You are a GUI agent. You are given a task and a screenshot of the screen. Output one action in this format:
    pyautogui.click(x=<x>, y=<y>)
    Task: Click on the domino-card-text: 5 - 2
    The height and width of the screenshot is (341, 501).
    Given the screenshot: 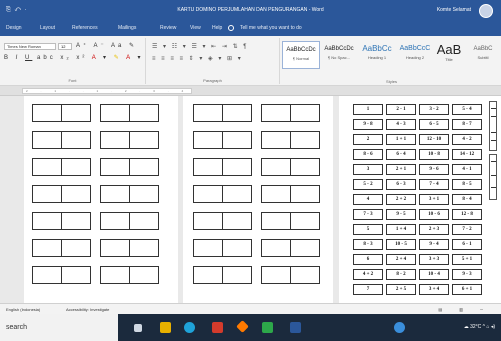 What is the action you would take?
    pyautogui.click(x=368, y=184)
    